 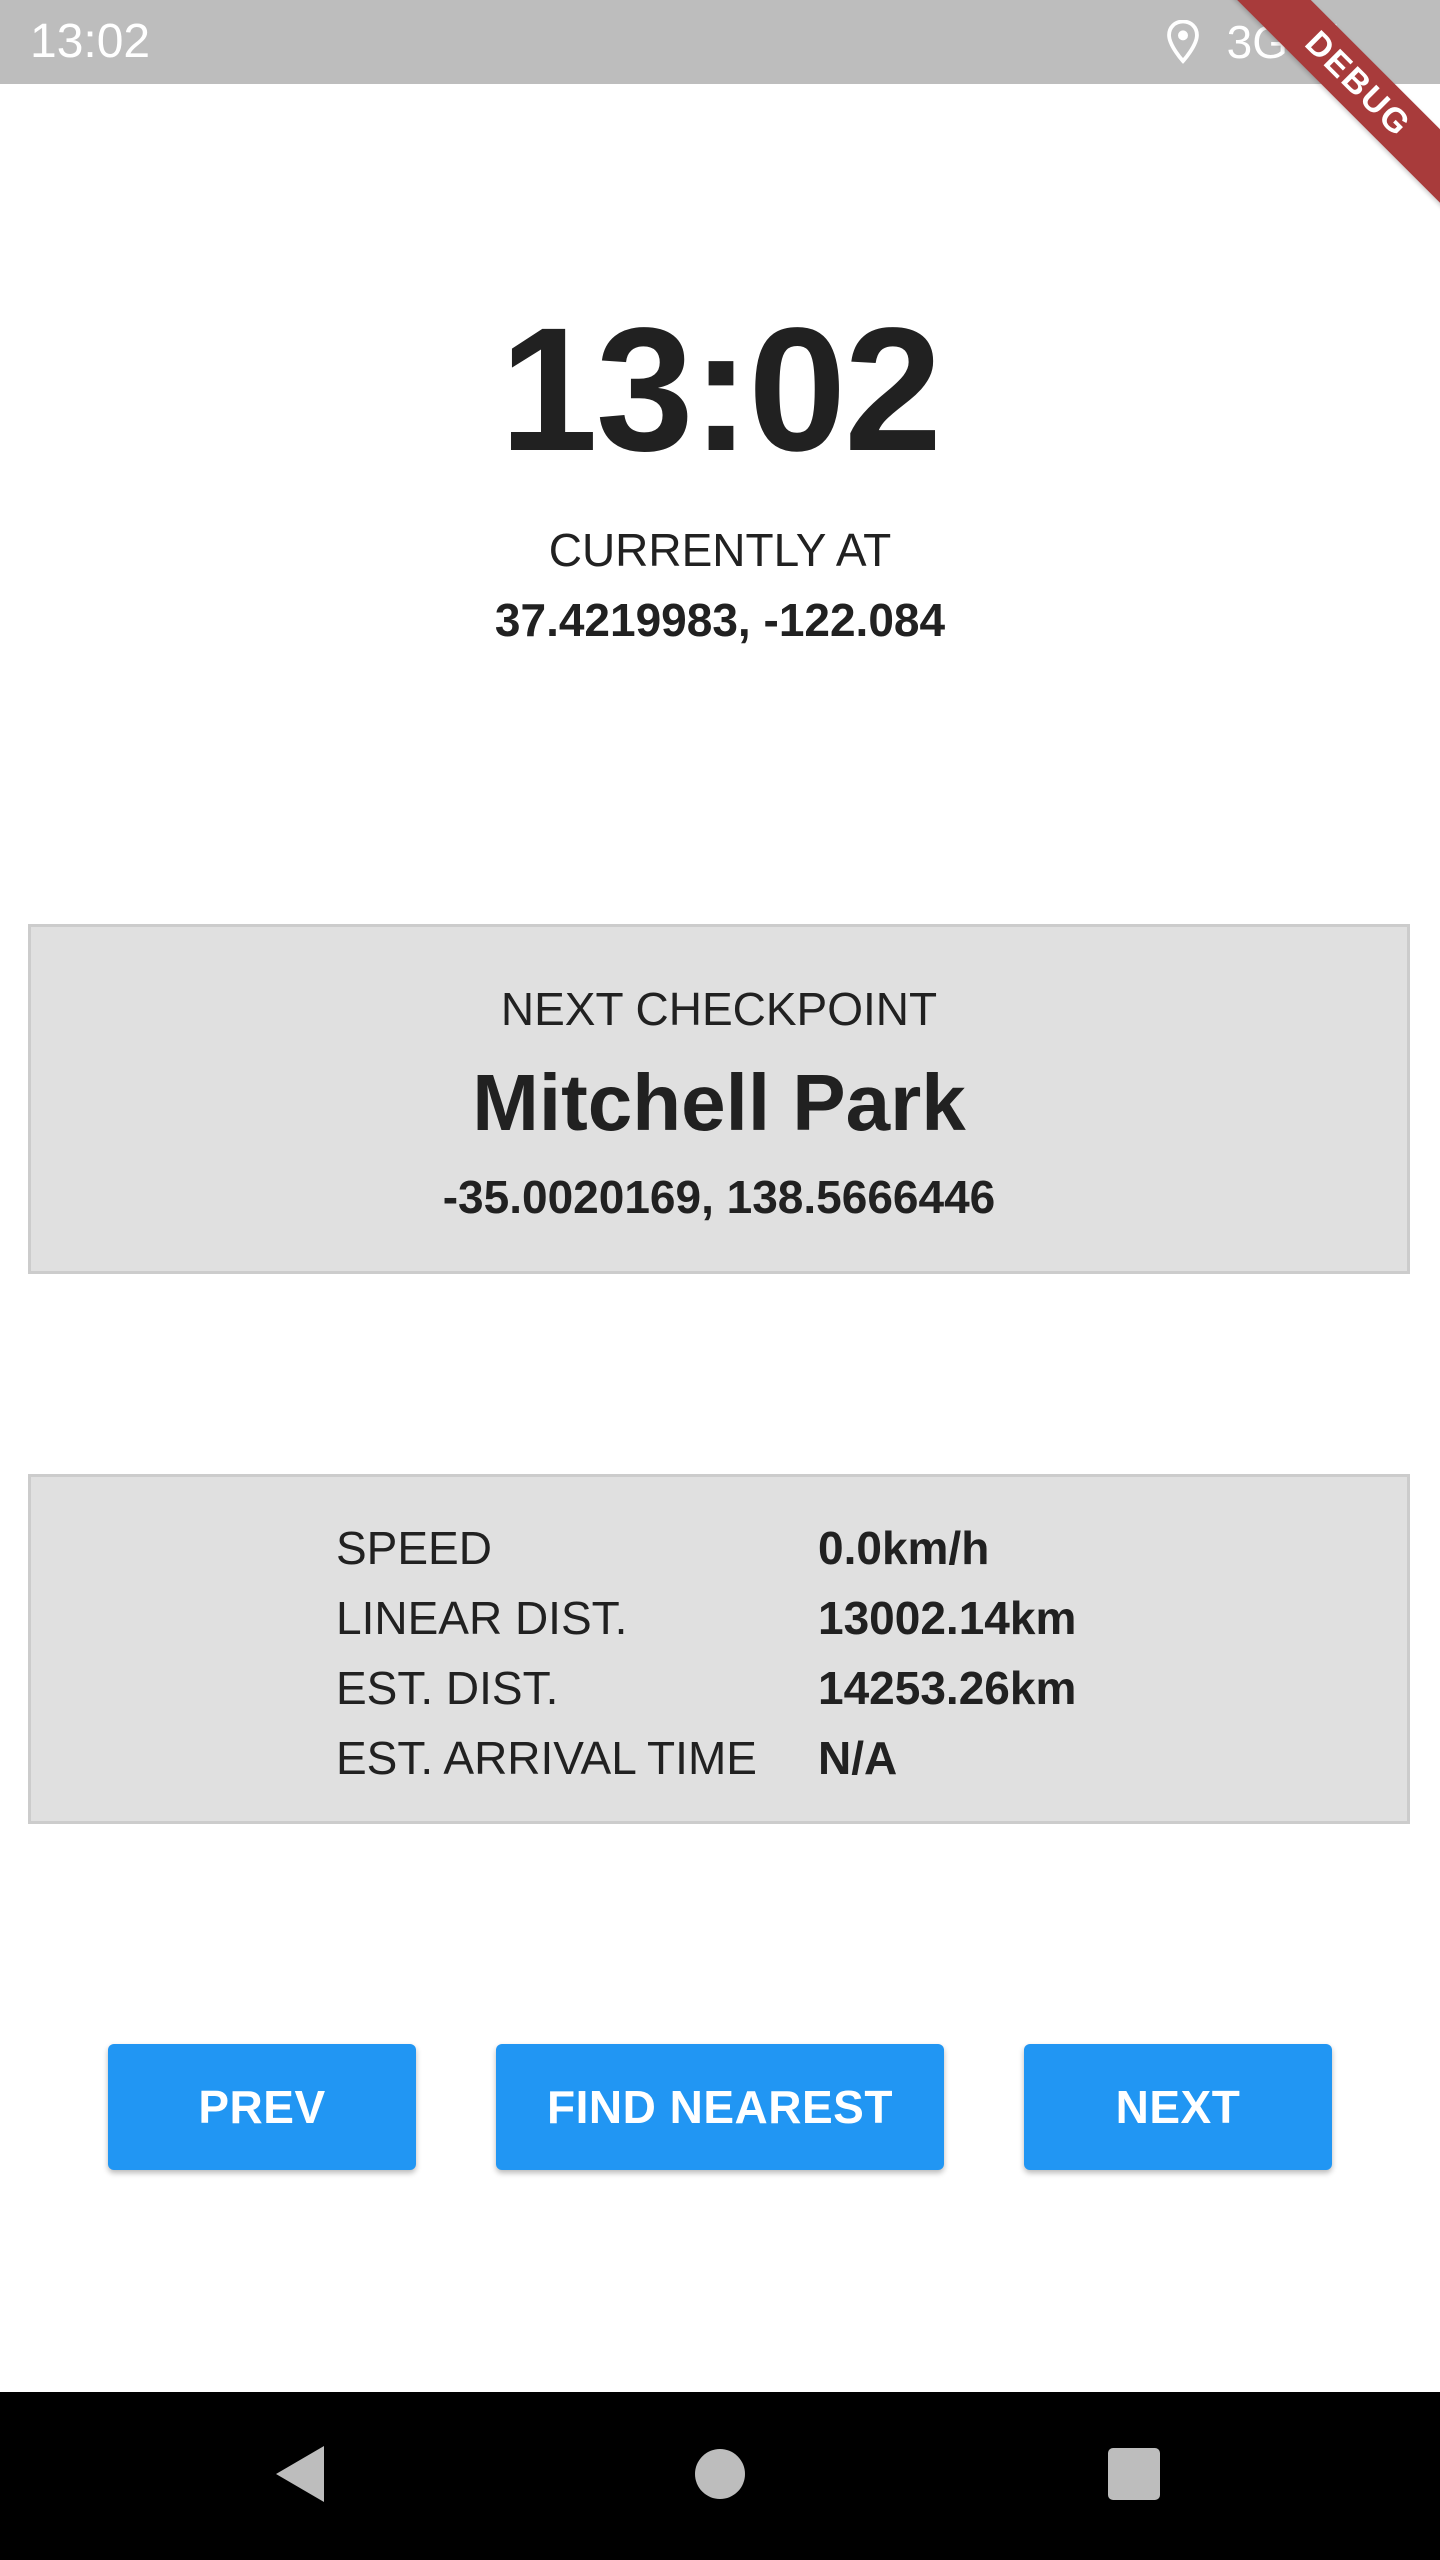 What do you see at coordinates (947, 1688) in the screenshot?
I see `stat-value: 14253.26km` at bounding box center [947, 1688].